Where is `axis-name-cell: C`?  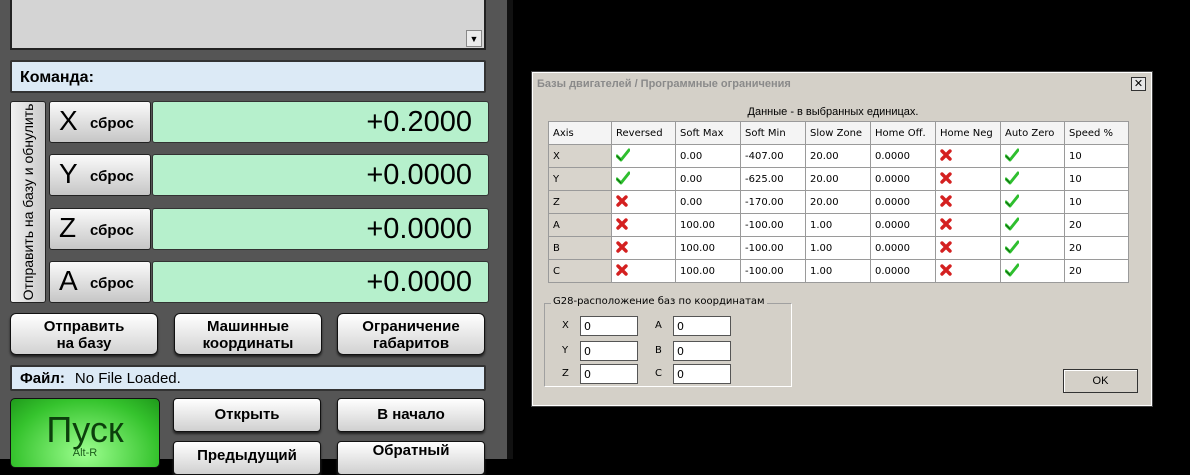
axis-name-cell: C is located at coordinates (580, 271).